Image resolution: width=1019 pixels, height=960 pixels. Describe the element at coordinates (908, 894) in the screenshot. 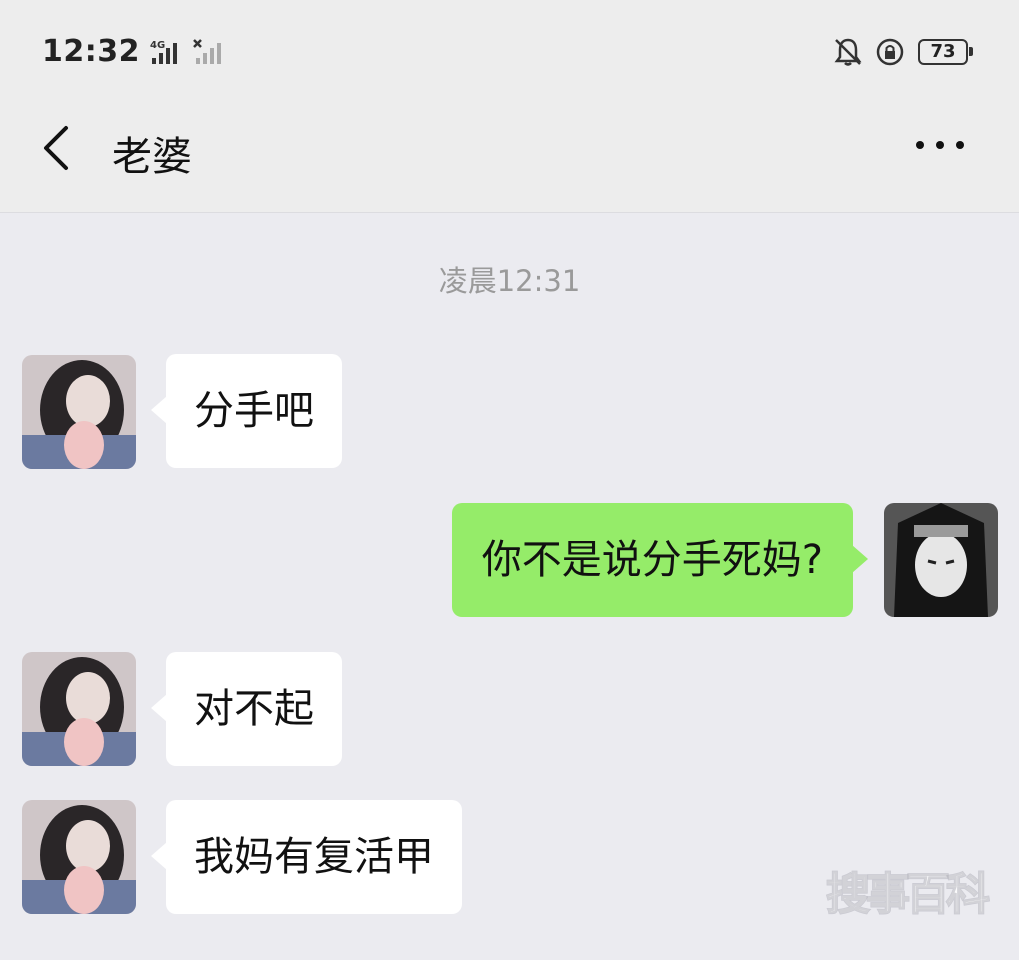

I see `watermark: 搜事百科` at that location.